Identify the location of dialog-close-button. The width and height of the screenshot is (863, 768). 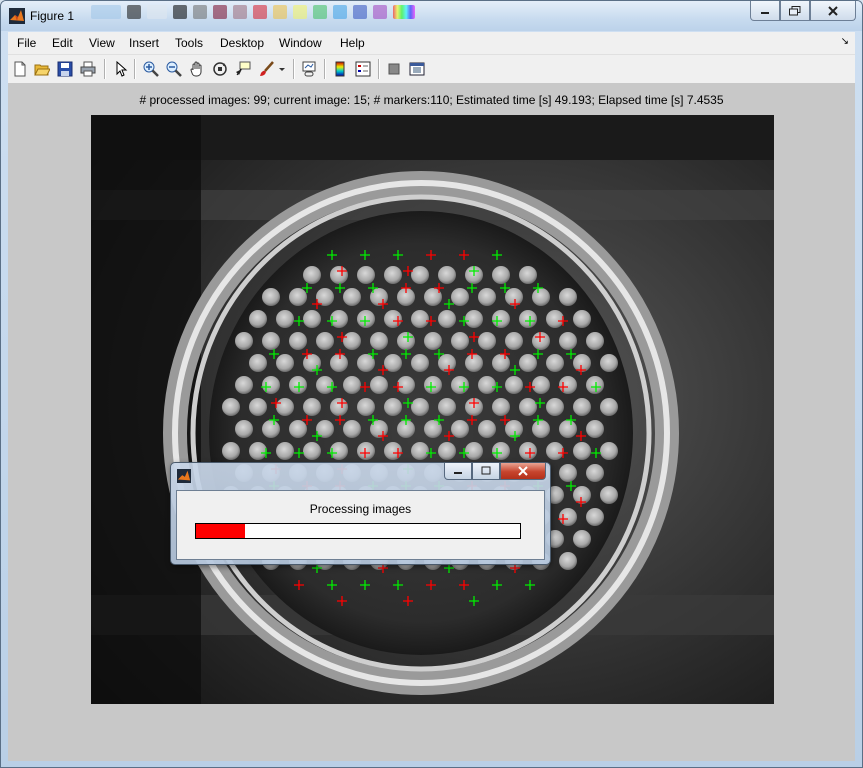
(523, 471).